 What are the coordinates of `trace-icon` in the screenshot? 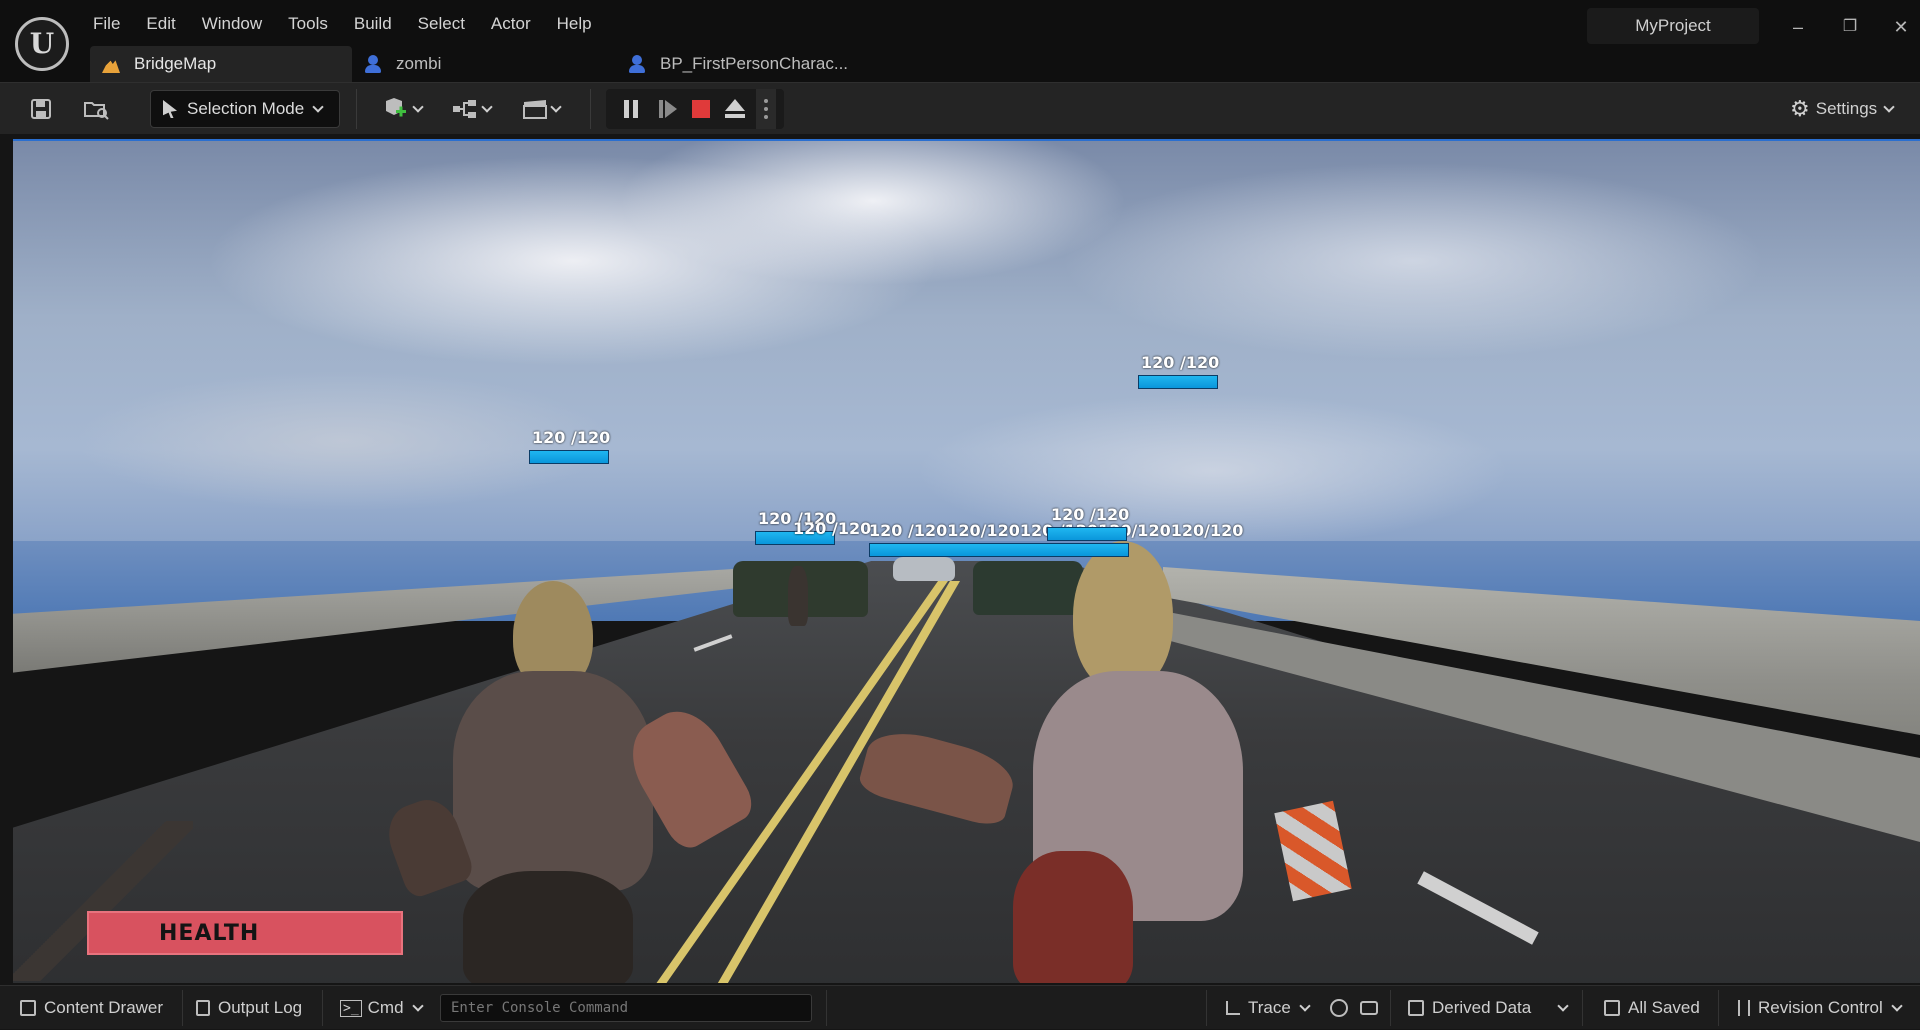 It's located at (1233, 1008).